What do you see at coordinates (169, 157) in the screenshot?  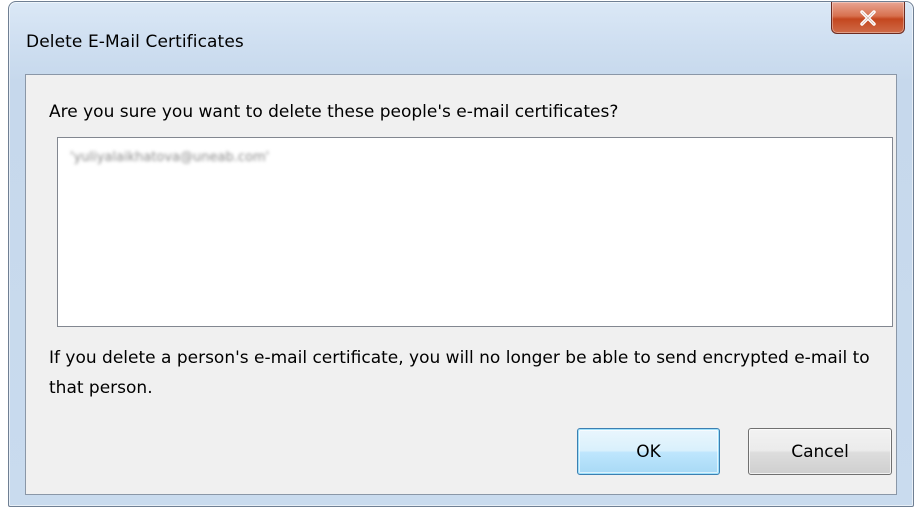 I see `list-item: 'yuliyalaikhatova@uneab.com'` at bounding box center [169, 157].